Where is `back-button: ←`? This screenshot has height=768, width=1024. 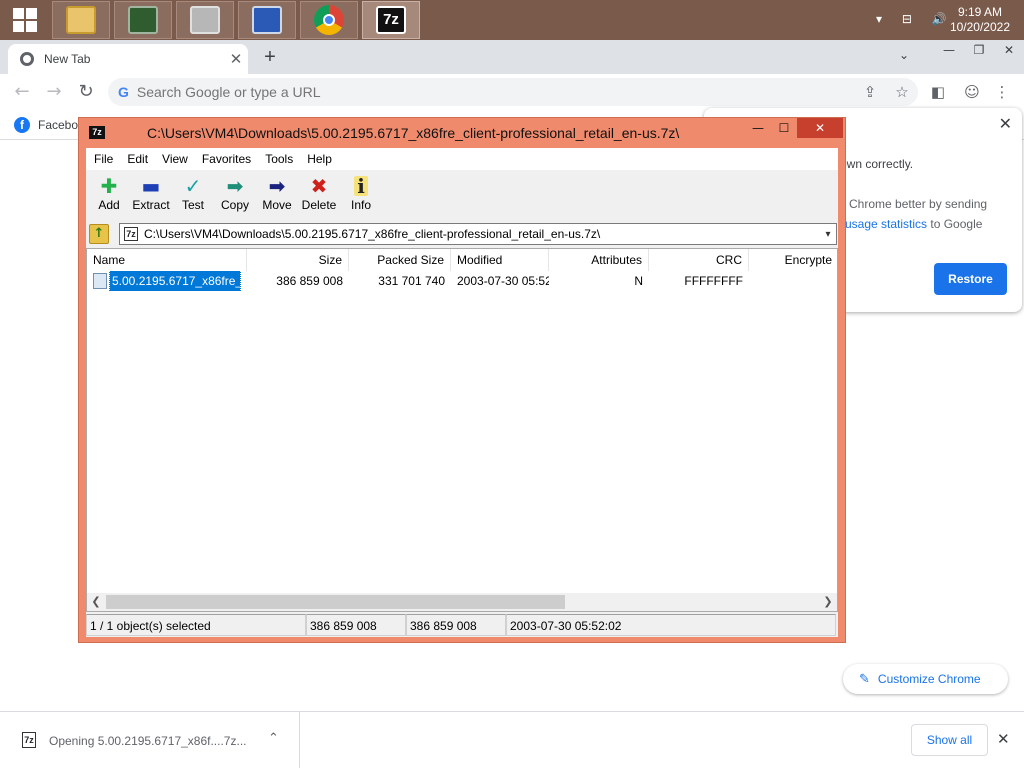 back-button: ← is located at coordinates (22, 92).